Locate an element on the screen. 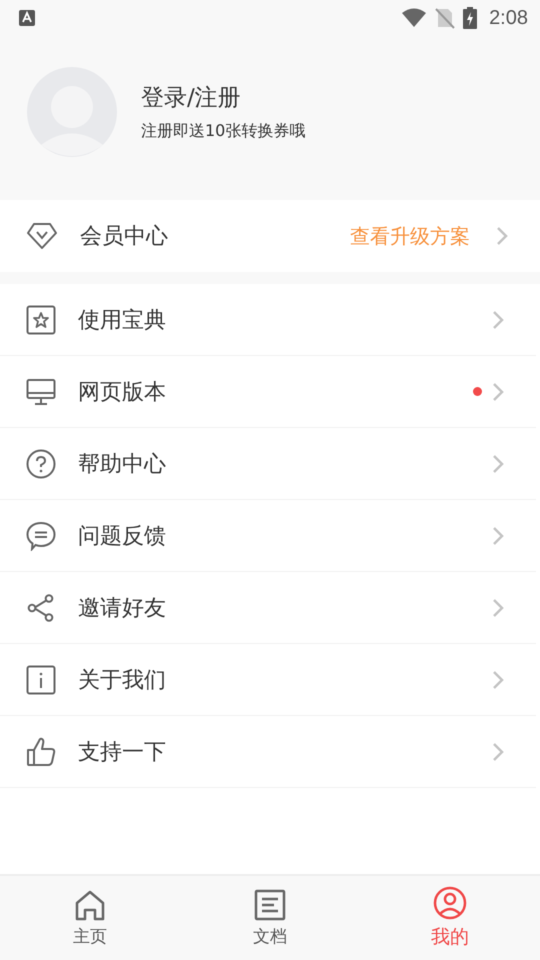  menu-label: 使用宝典 is located at coordinates (122, 320).